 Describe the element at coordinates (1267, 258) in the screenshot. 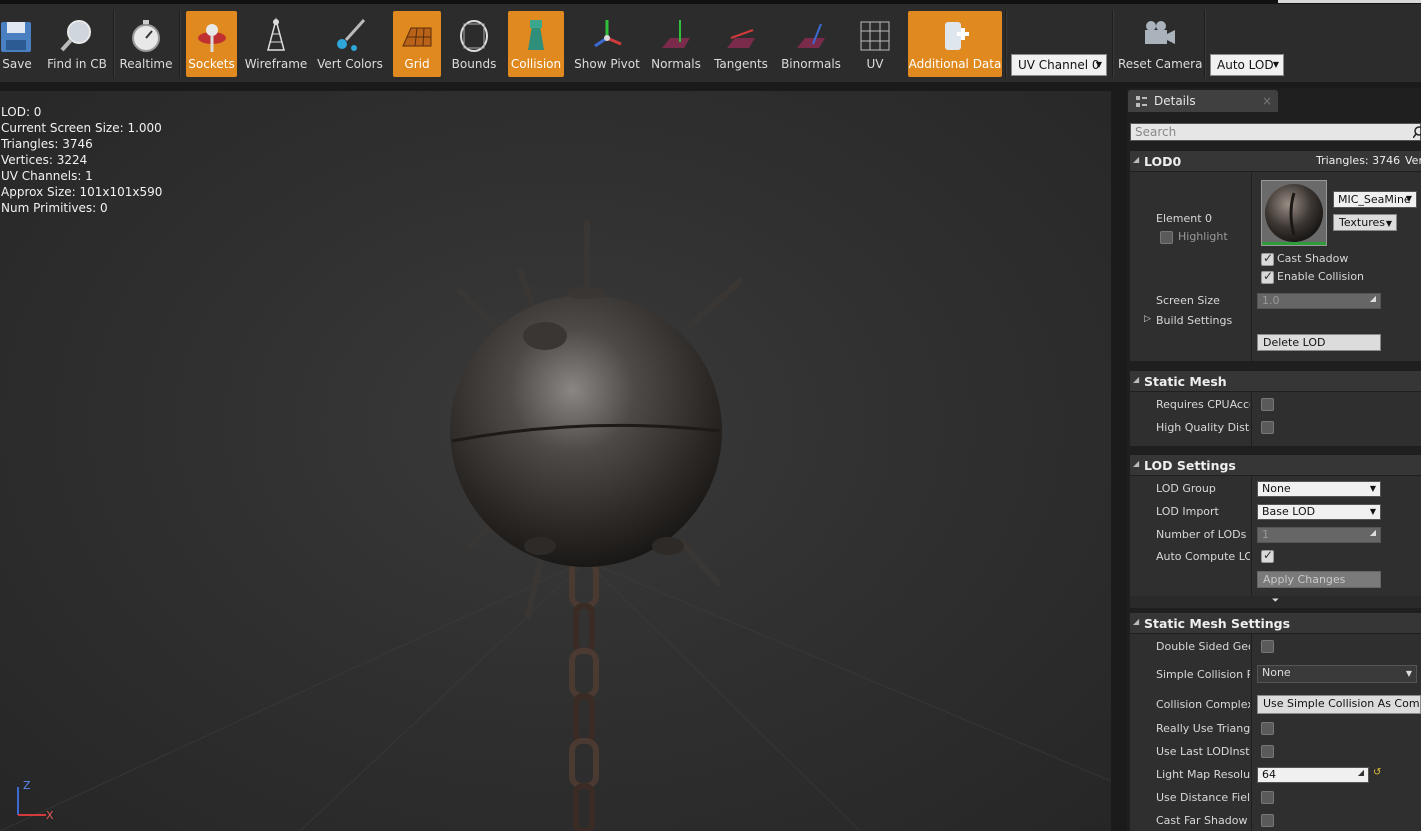

I see `cast-shadow-checkbox` at that location.